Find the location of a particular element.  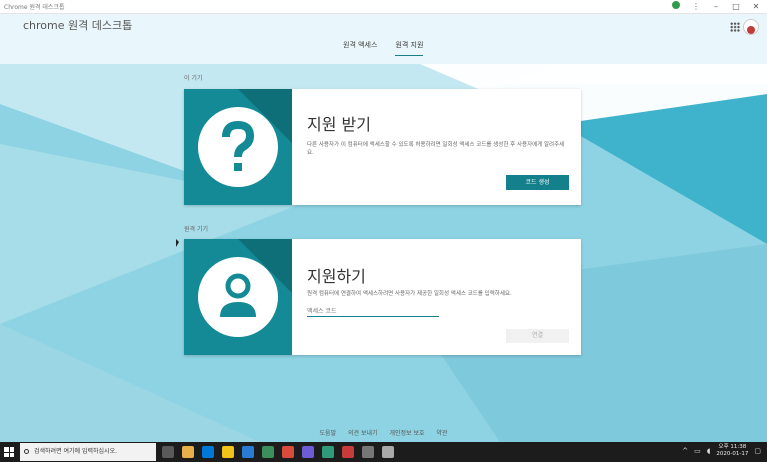

apps-grid-icon is located at coordinates (735, 27).